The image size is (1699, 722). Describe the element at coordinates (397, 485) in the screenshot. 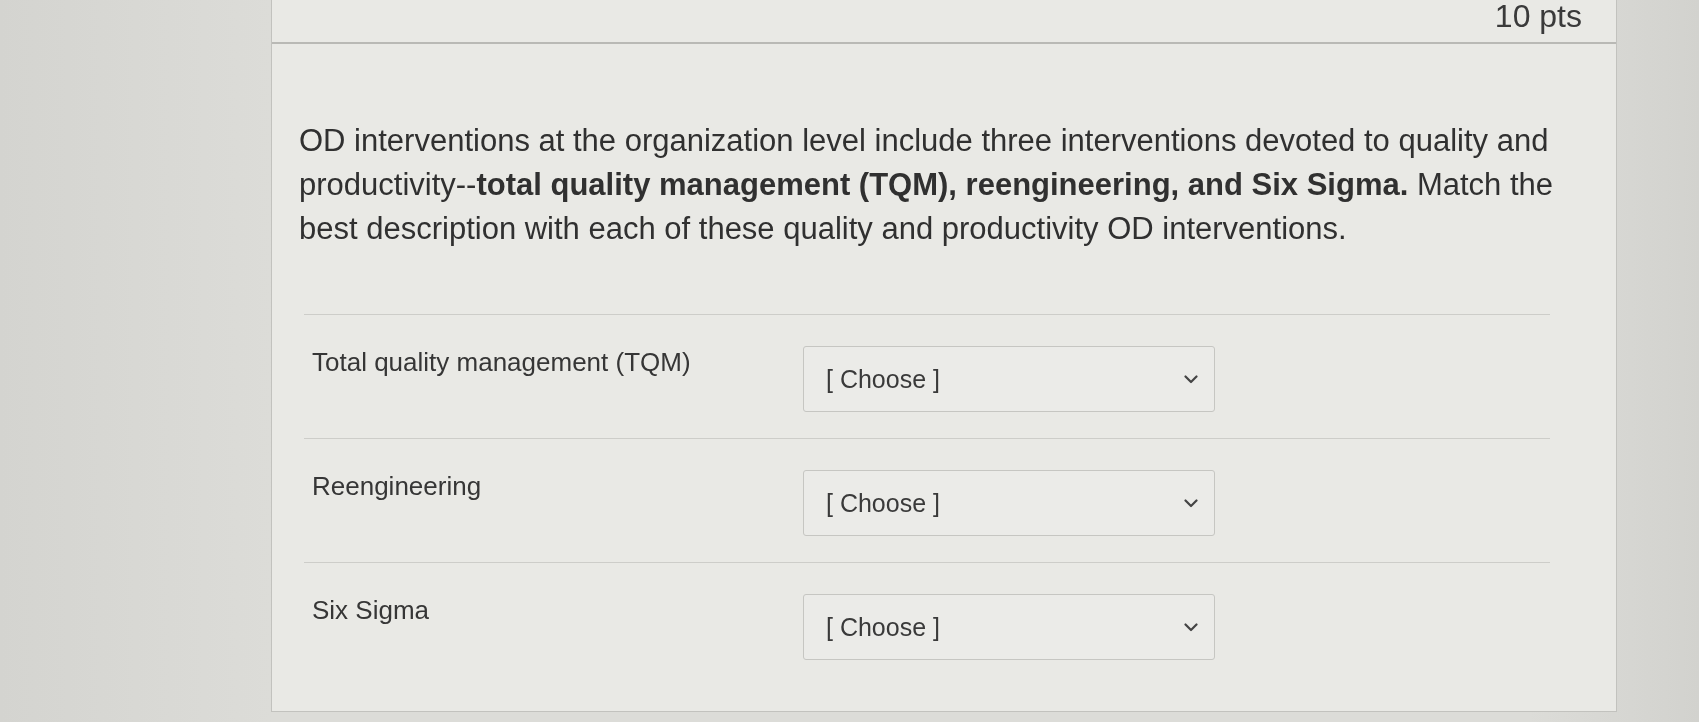

I see `match-prompt: Reengineering` at that location.